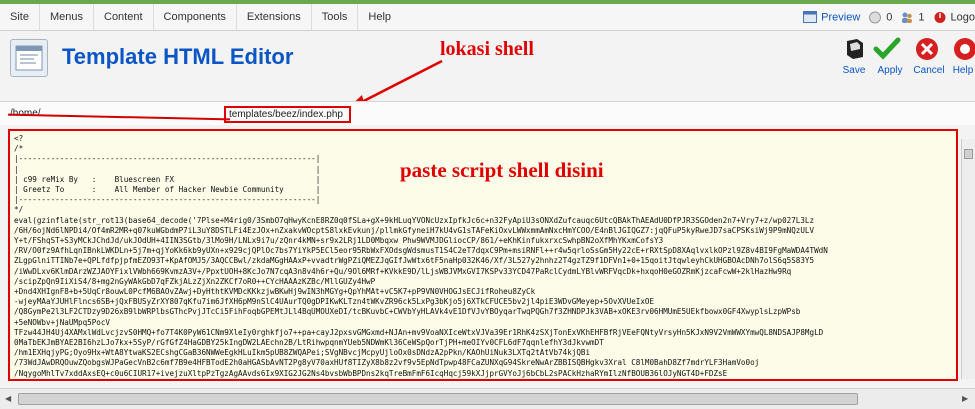 The height and width of the screenshot is (409, 975). I want to click on horizontal-scroll-thumb, so click(438, 399).